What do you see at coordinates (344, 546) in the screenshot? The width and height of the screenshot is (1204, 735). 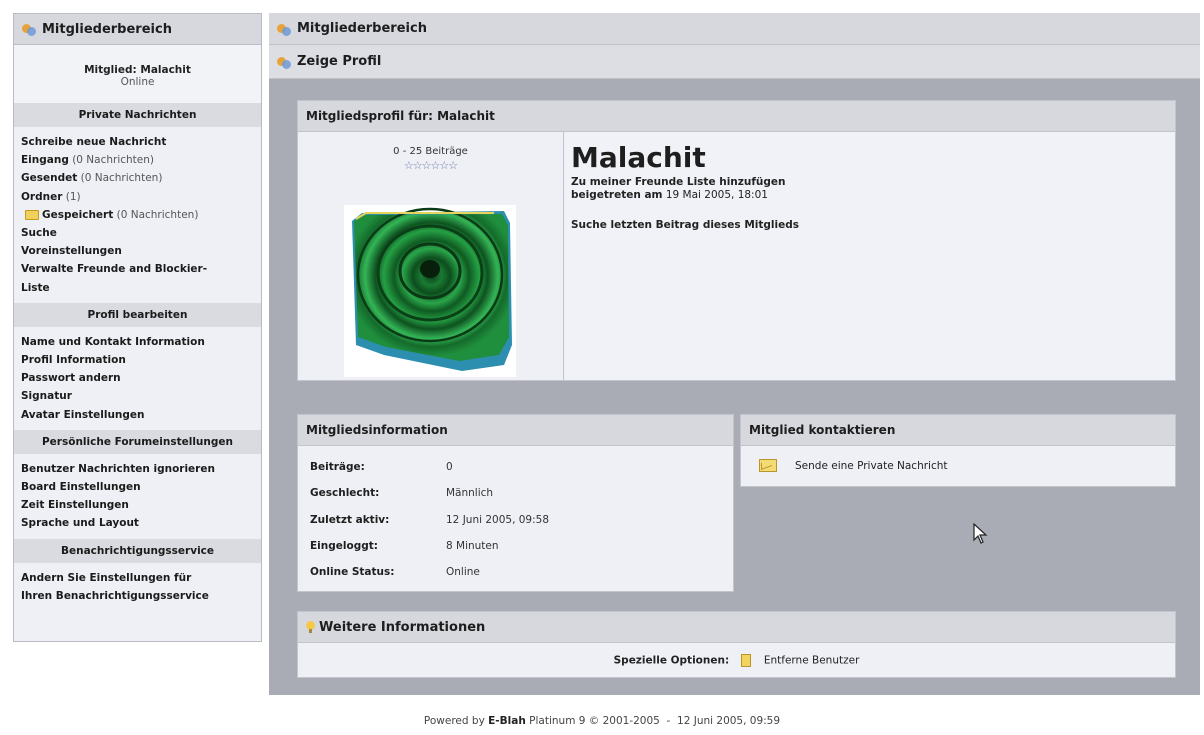 I see `logged-in-label: Eingeloggt:` at bounding box center [344, 546].